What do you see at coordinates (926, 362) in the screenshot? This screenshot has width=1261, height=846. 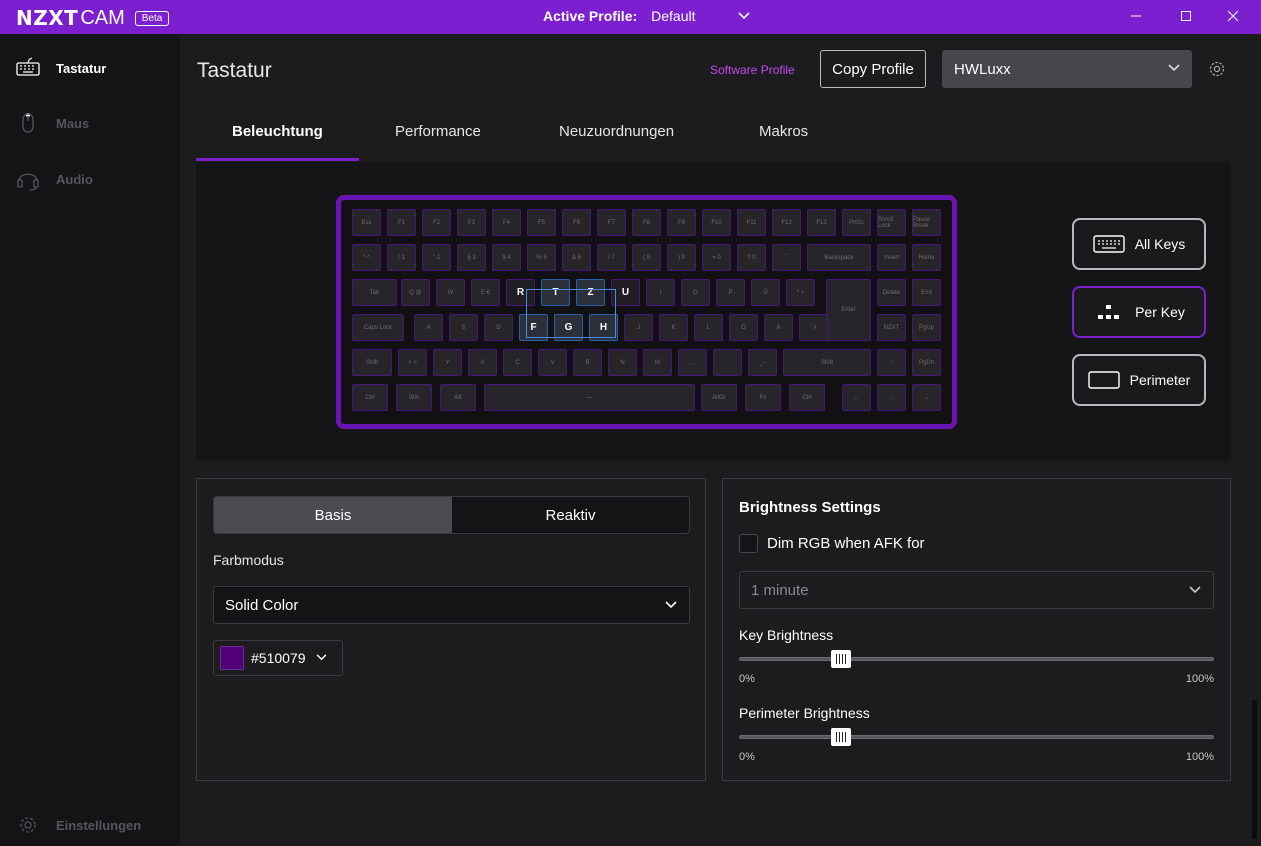 I see `key: PgDn` at bounding box center [926, 362].